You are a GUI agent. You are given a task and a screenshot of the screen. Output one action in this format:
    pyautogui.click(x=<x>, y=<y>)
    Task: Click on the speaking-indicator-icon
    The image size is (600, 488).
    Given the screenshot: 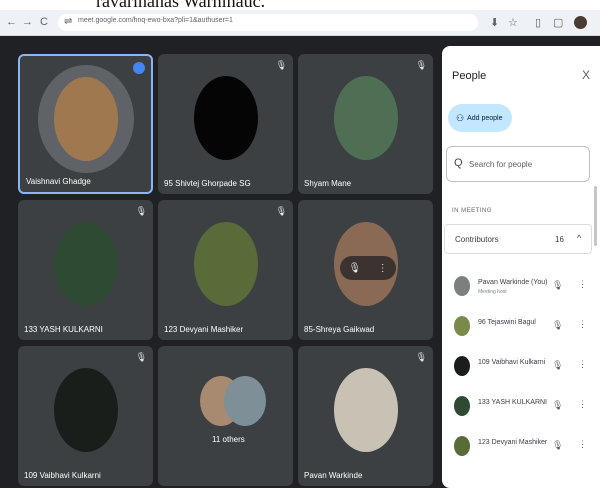 What is the action you would take?
    pyautogui.click(x=139, y=68)
    